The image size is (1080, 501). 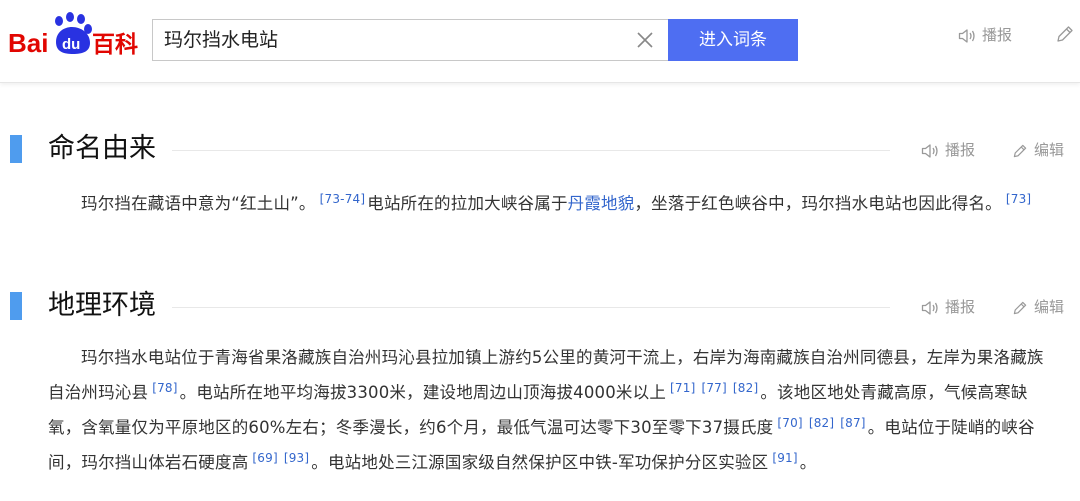 What do you see at coordinates (808, 462) in the screenshot?
I see `paragraph-text: 。` at bounding box center [808, 462].